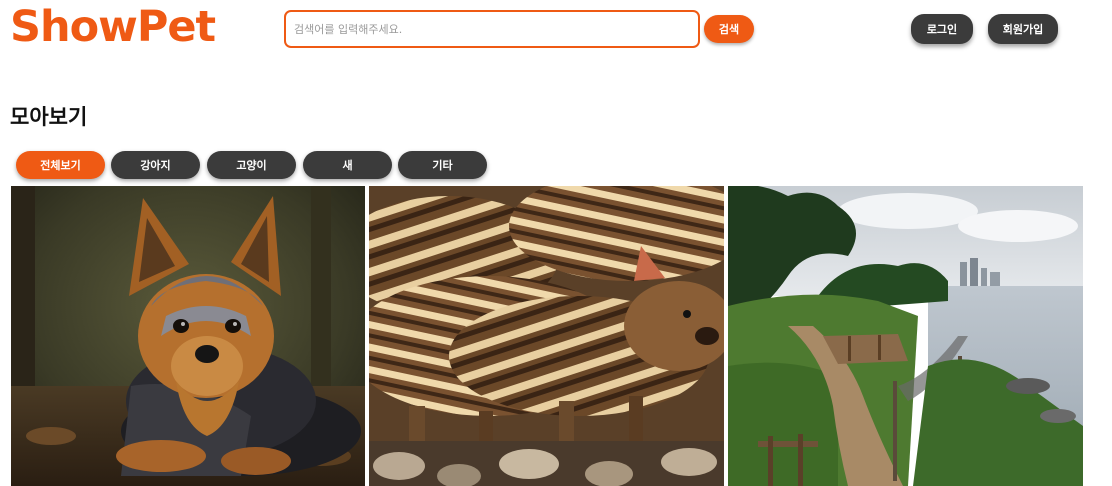 The height and width of the screenshot is (486, 1112). What do you see at coordinates (113, 27) in the screenshot?
I see `logo: ShowPet` at bounding box center [113, 27].